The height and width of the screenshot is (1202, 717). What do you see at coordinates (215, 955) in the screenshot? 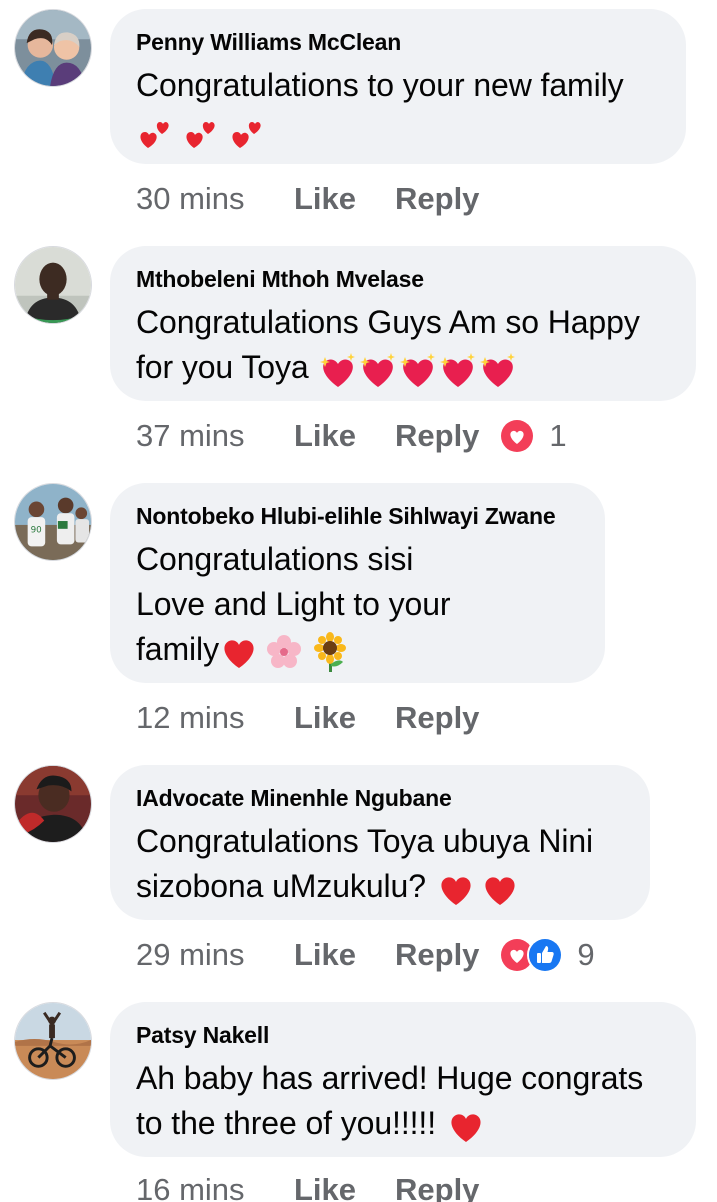
I see `comment-timestamp: 29 mins` at bounding box center [215, 955].